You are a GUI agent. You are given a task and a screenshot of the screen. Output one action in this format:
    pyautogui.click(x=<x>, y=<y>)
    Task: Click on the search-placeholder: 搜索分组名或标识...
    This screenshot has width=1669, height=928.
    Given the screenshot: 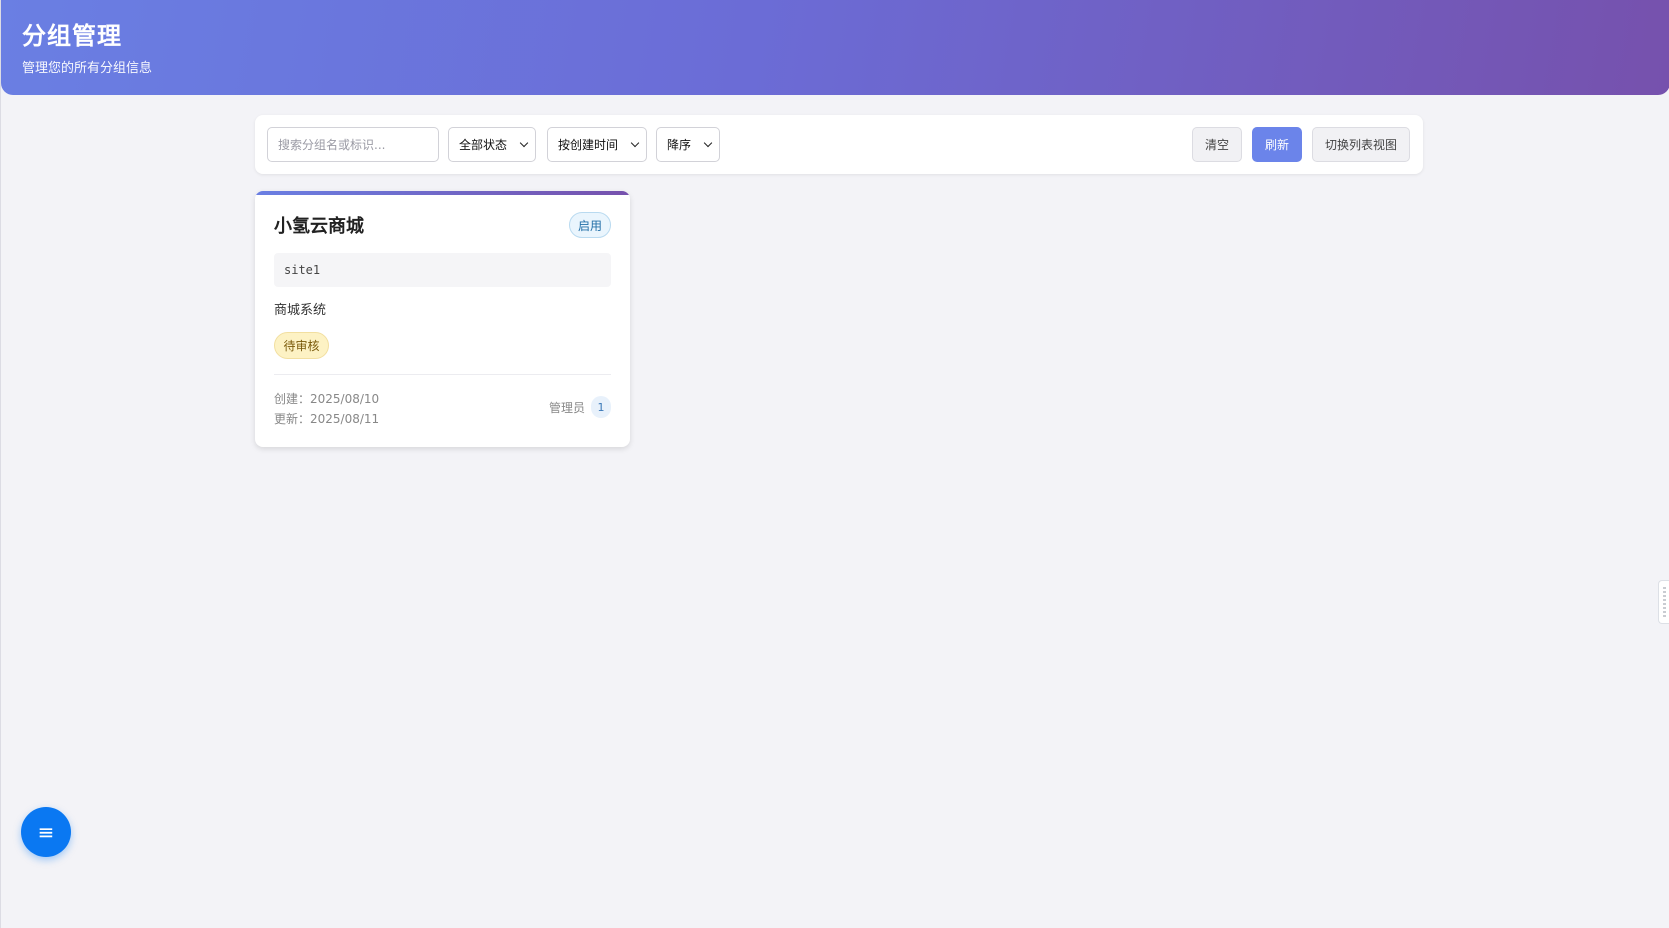 What is the action you would take?
    pyautogui.click(x=332, y=145)
    